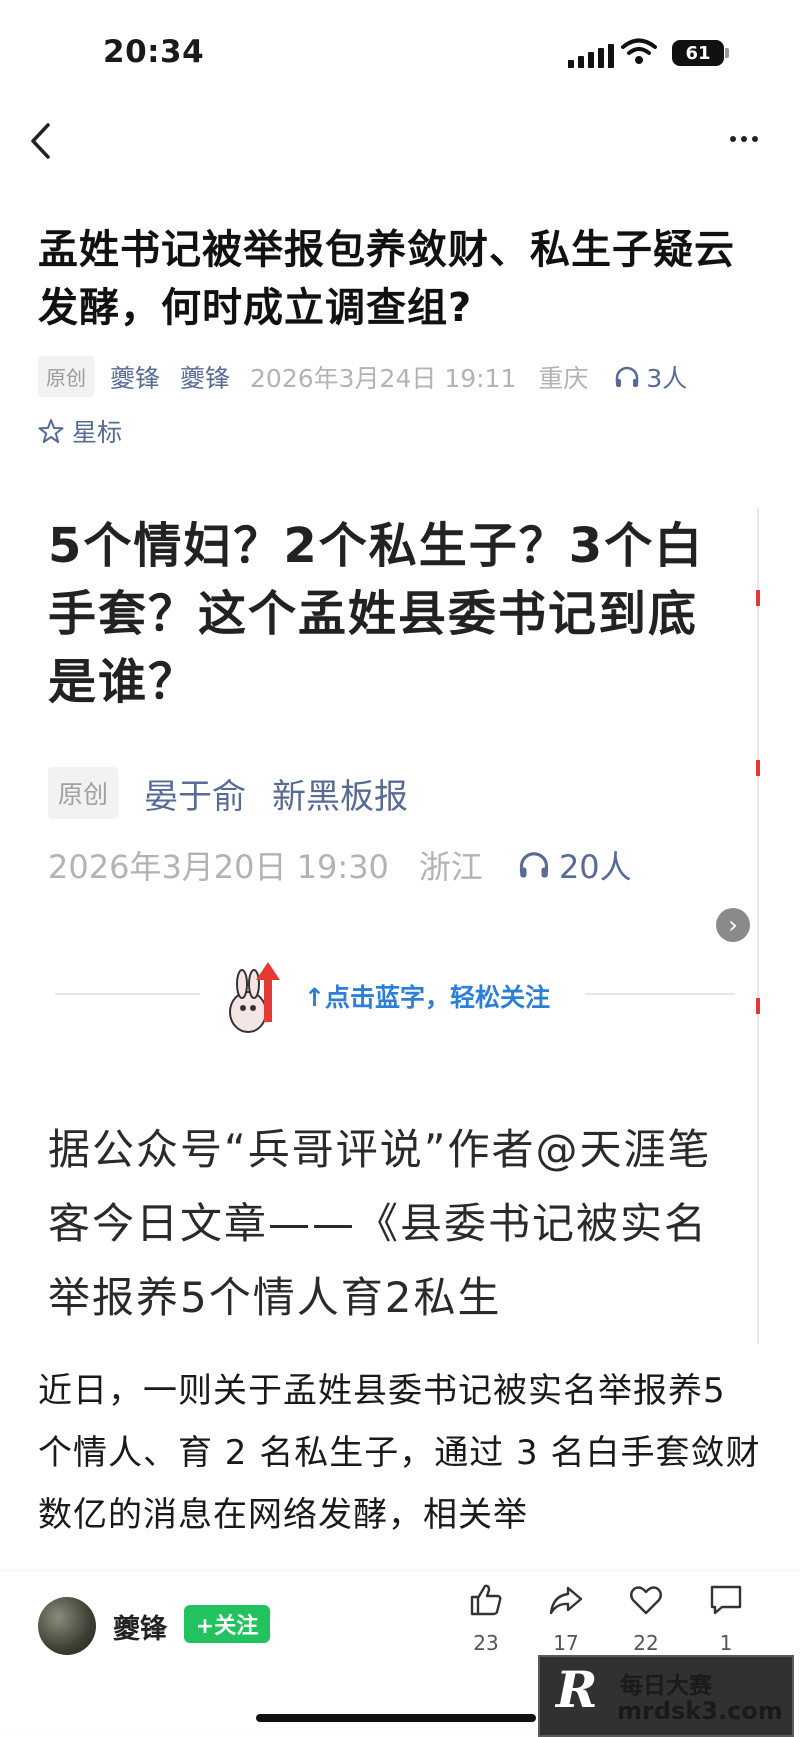 The height and width of the screenshot is (1737, 800). Describe the element at coordinates (486, 1600) in the screenshot. I see `thumbs-up-icon` at that location.